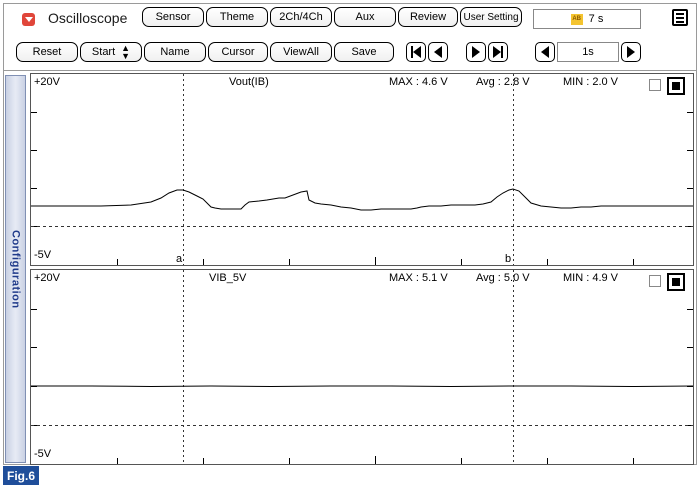  What do you see at coordinates (362, 199) in the screenshot?
I see `channel-1-trace` at bounding box center [362, 199].